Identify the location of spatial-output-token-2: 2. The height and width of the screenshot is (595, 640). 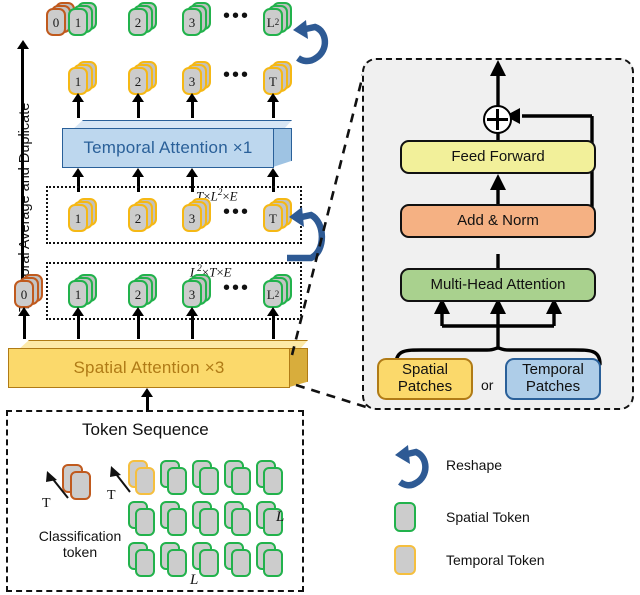
(143, 291).